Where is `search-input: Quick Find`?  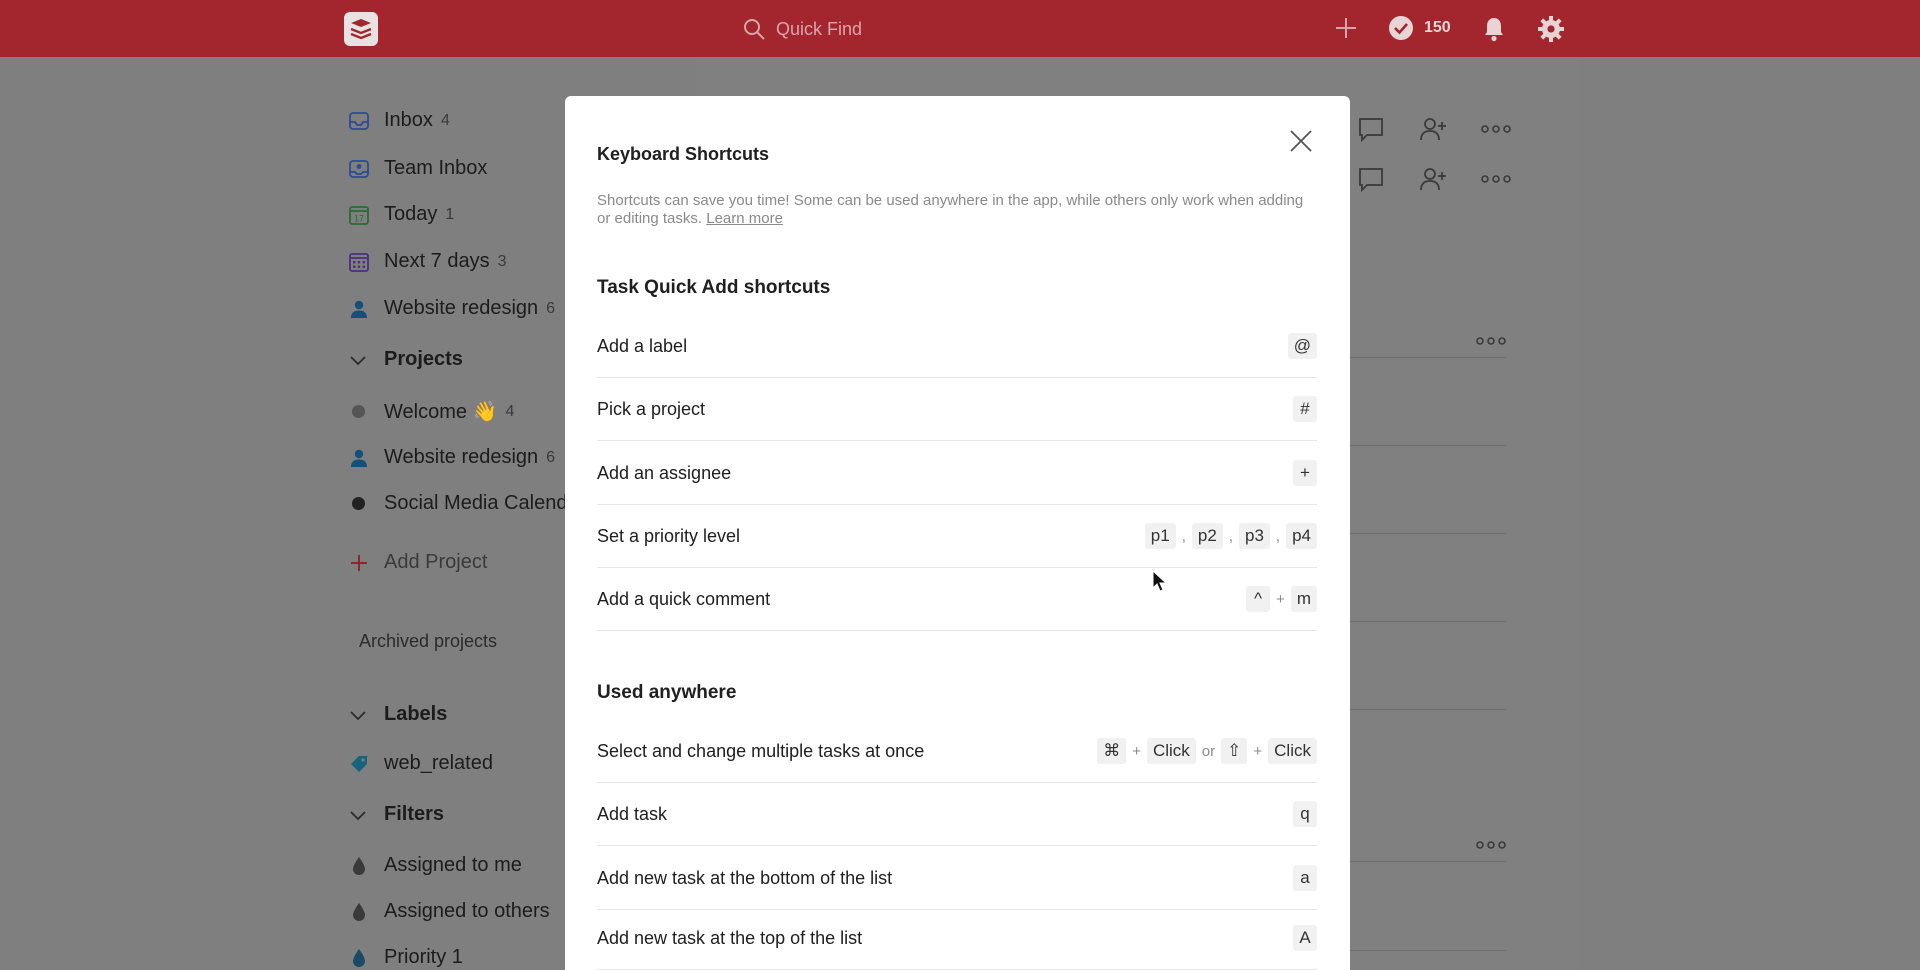
search-input: Quick Find is located at coordinates (819, 29).